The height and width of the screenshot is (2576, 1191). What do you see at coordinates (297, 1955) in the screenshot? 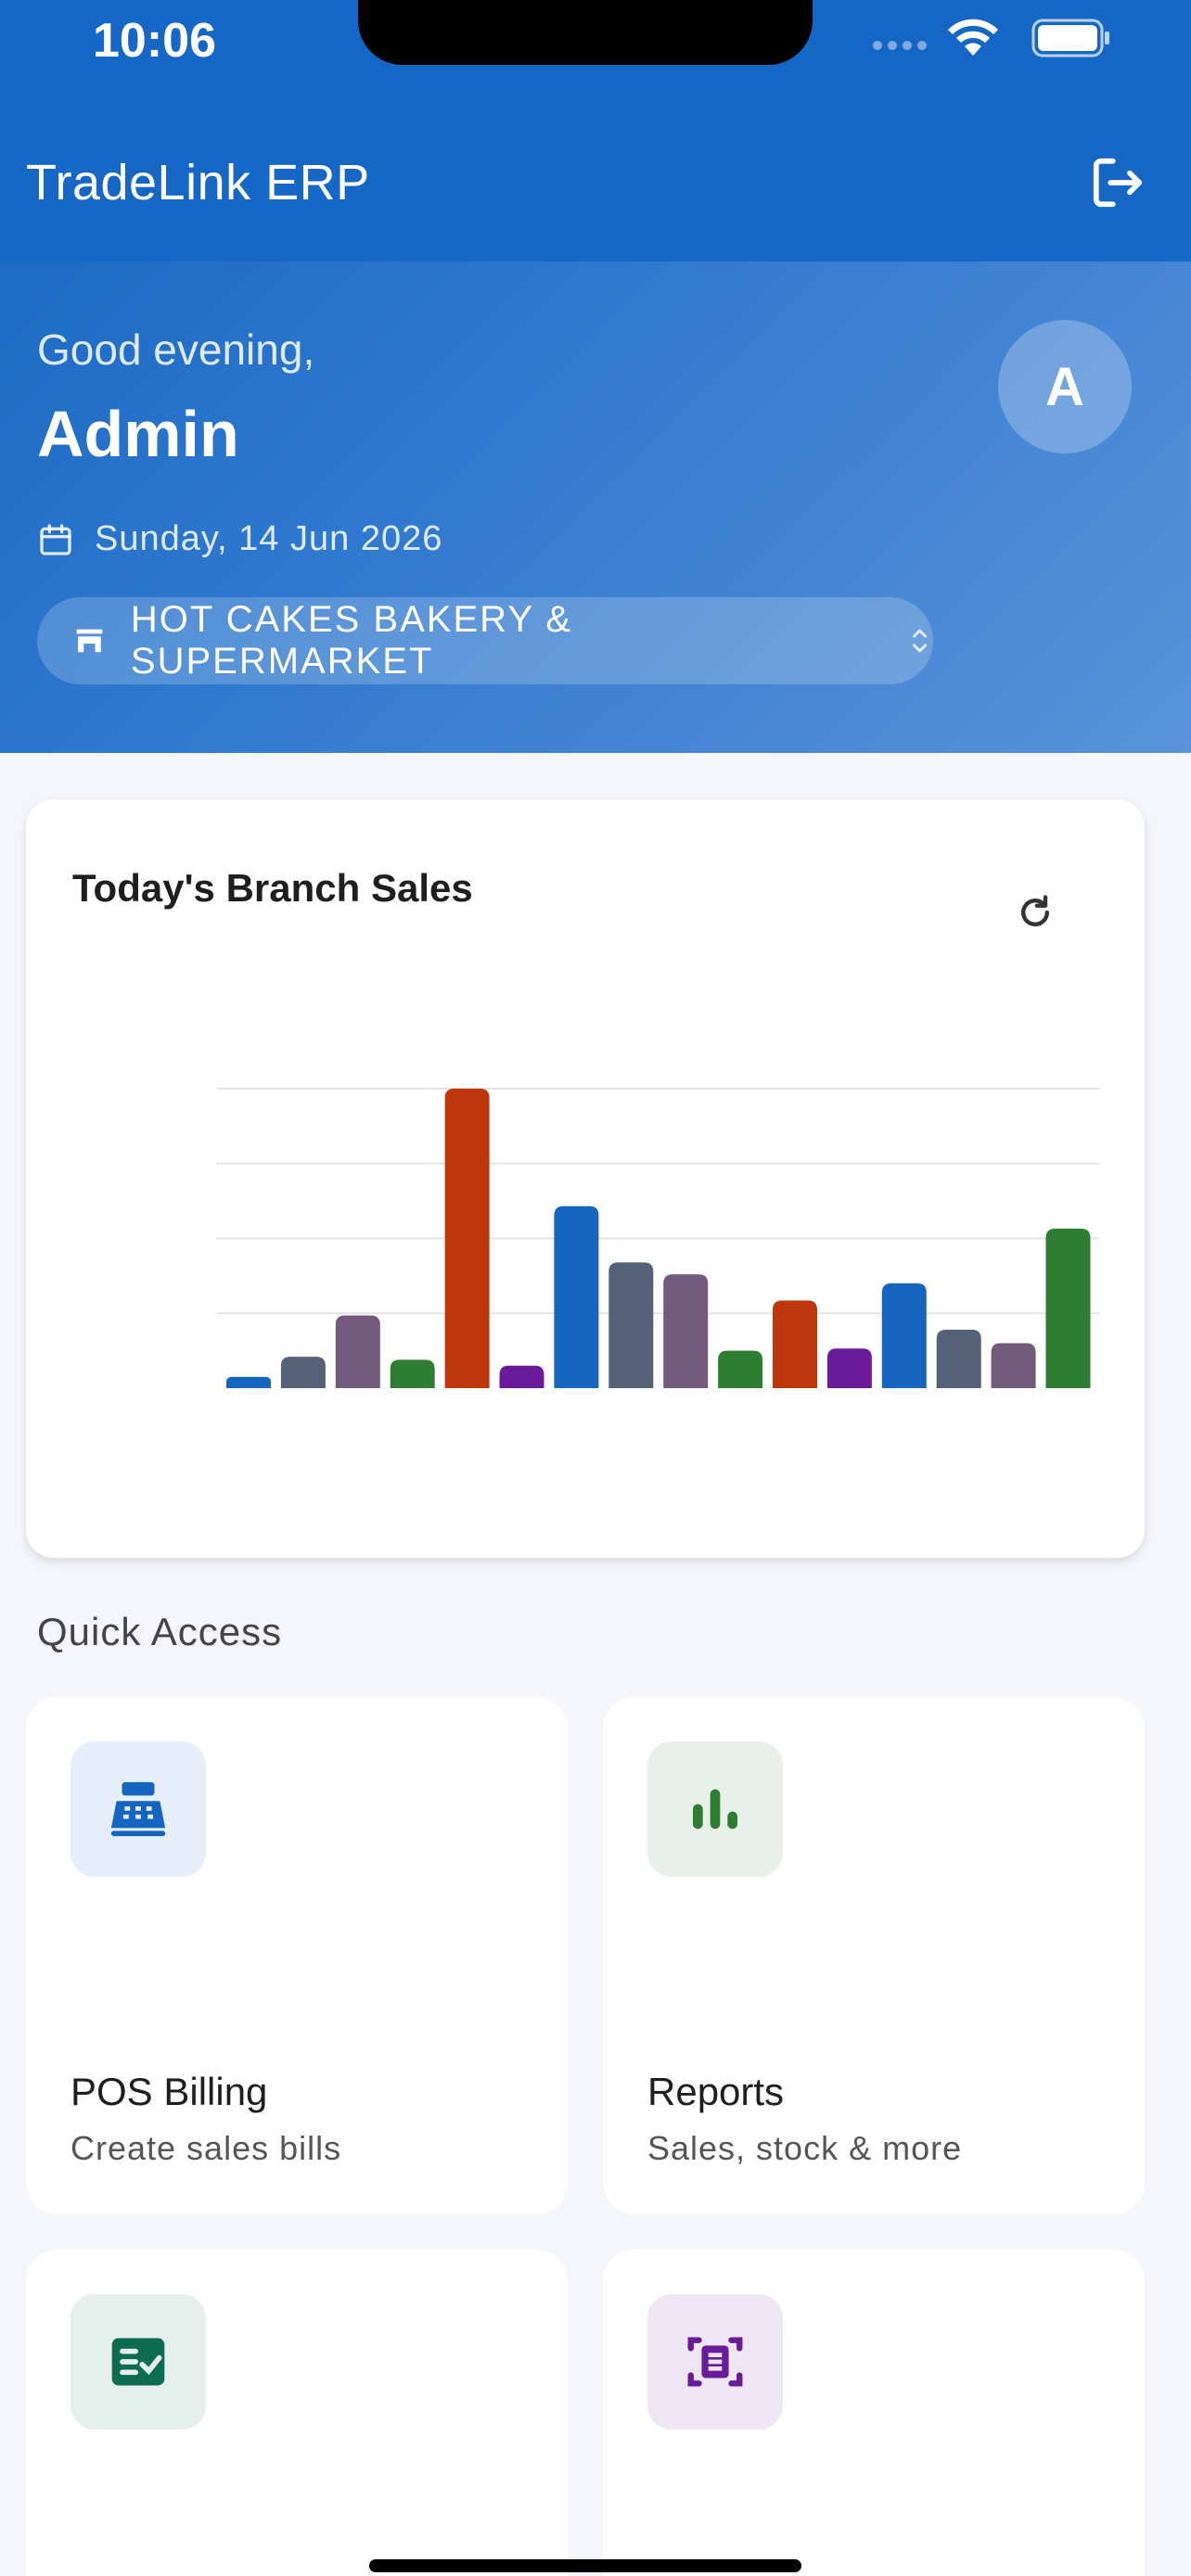
I see `quick-tile-pos-billing: POS Billing Create sales bills` at bounding box center [297, 1955].